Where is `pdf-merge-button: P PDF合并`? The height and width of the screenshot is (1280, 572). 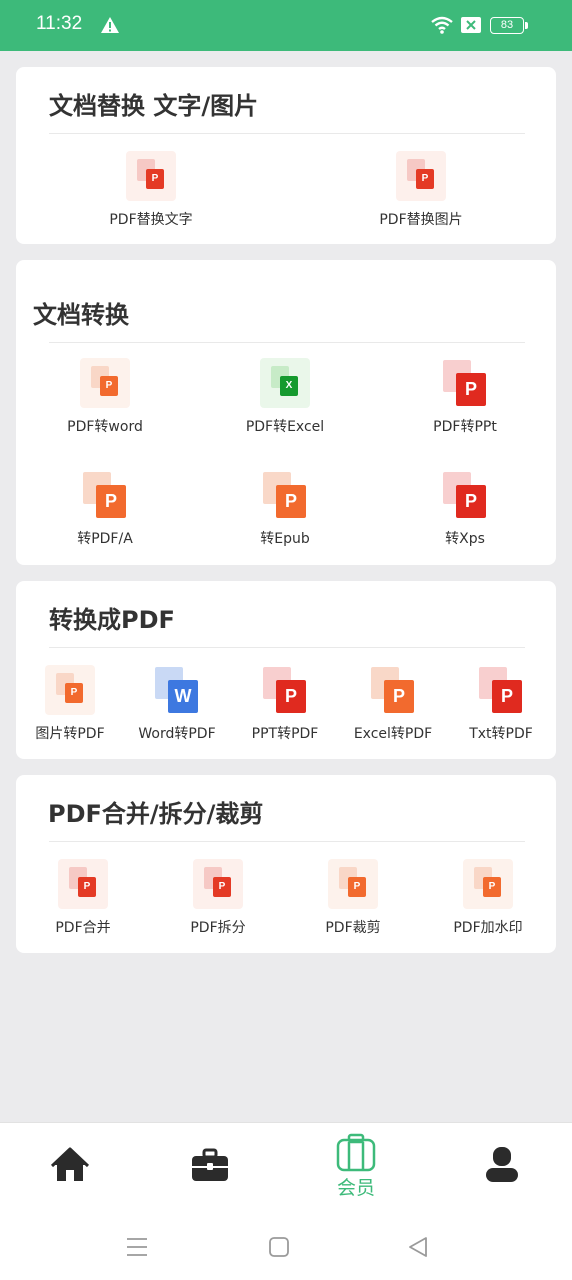
pdf-merge-button: P PDF合并 is located at coordinates (83, 898).